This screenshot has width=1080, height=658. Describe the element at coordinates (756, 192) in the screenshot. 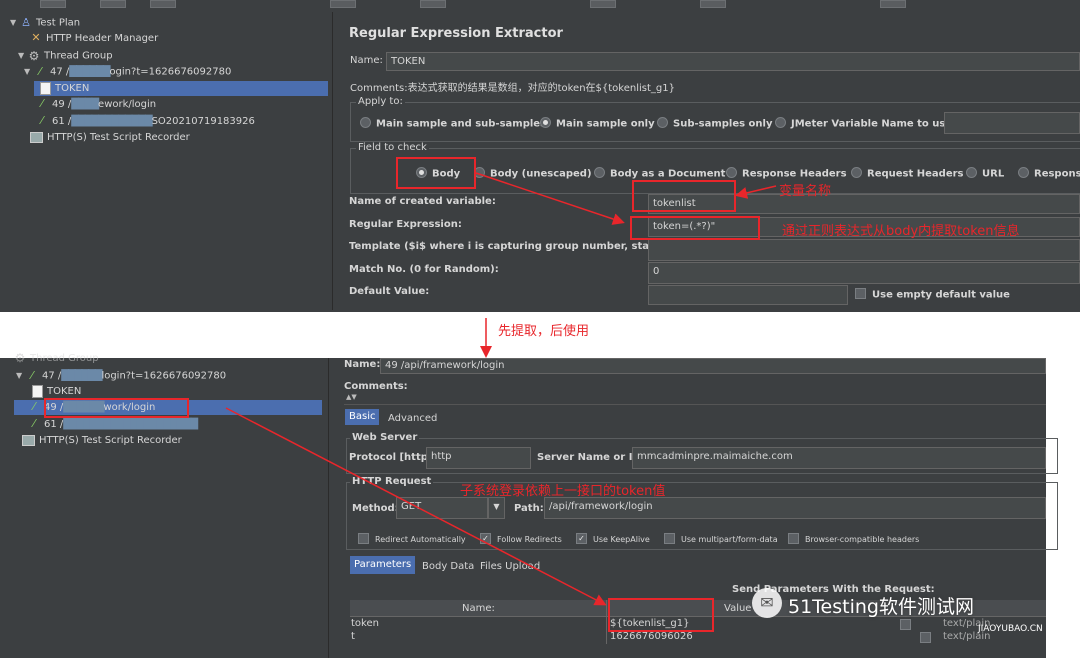

I see `arrow-to-var-label` at that location.